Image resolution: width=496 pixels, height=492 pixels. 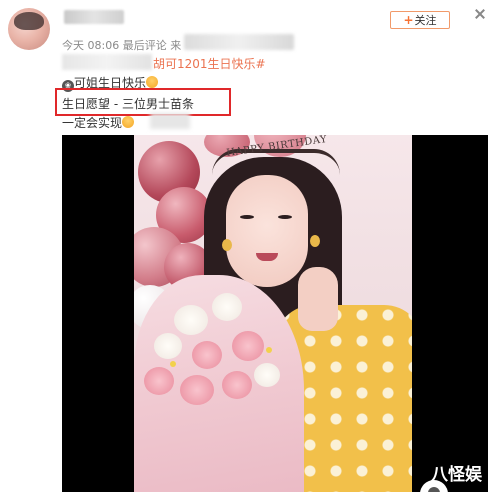 I want to click on plus-icon: +, so click(x=408, y=20).